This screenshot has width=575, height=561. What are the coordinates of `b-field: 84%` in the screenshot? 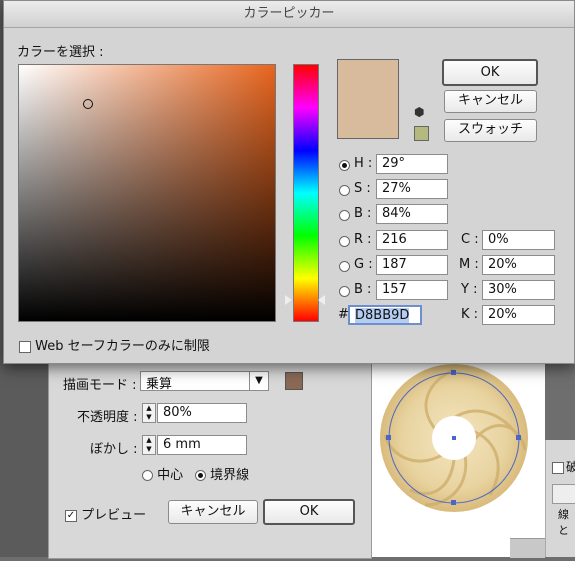 It's located at (412, 214).